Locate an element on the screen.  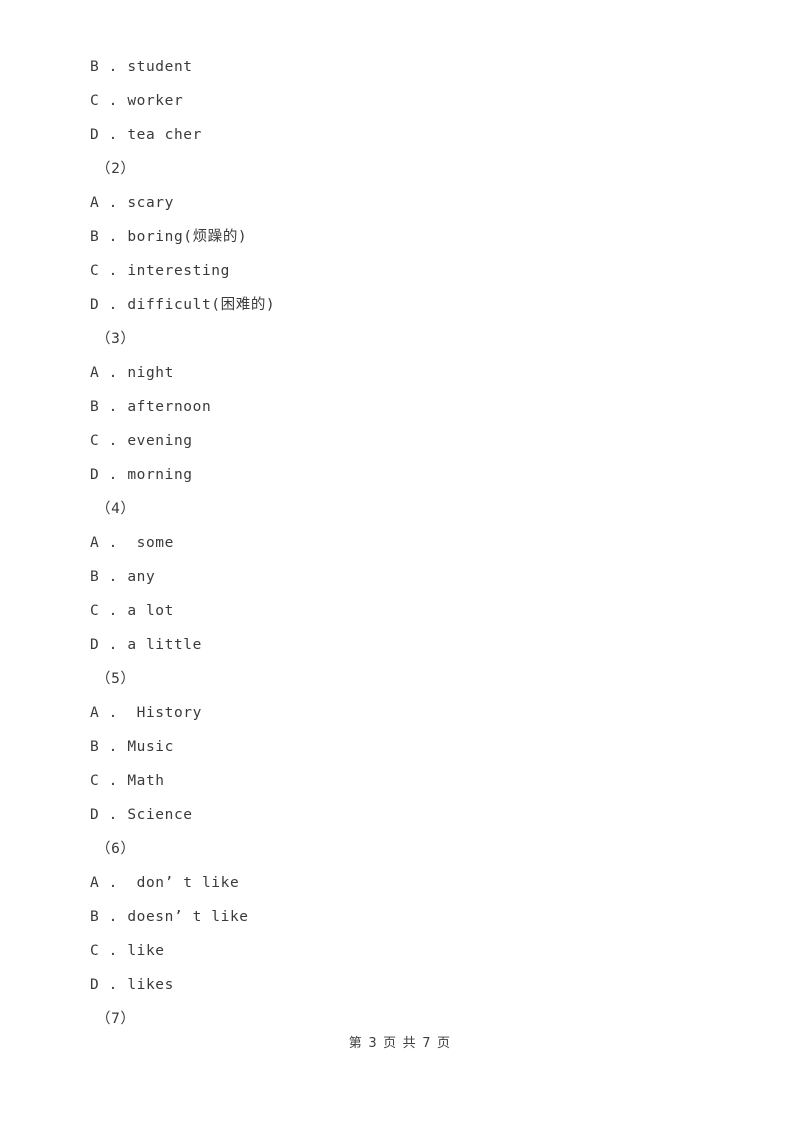
question-number-label: （6） is located at coordinates (116, 849).